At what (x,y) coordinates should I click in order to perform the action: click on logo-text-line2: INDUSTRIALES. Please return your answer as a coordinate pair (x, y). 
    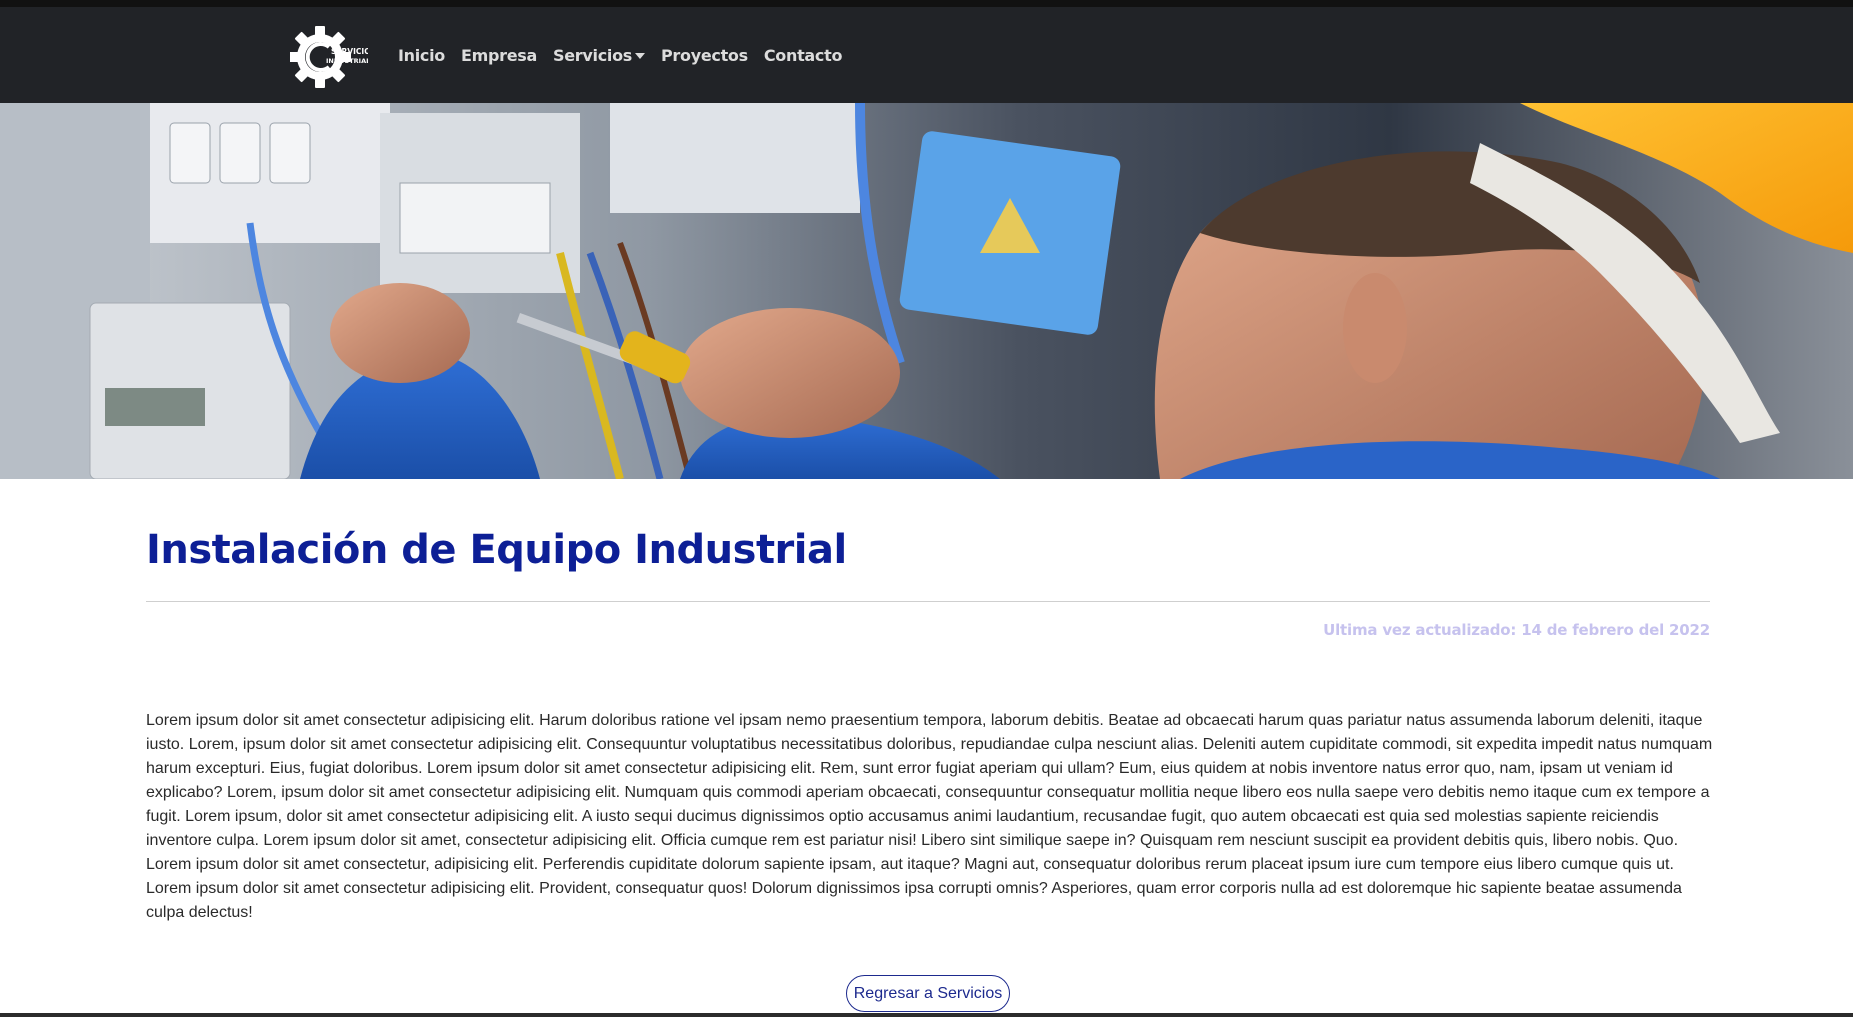
    Looking at the image, I should click on (347, 61).